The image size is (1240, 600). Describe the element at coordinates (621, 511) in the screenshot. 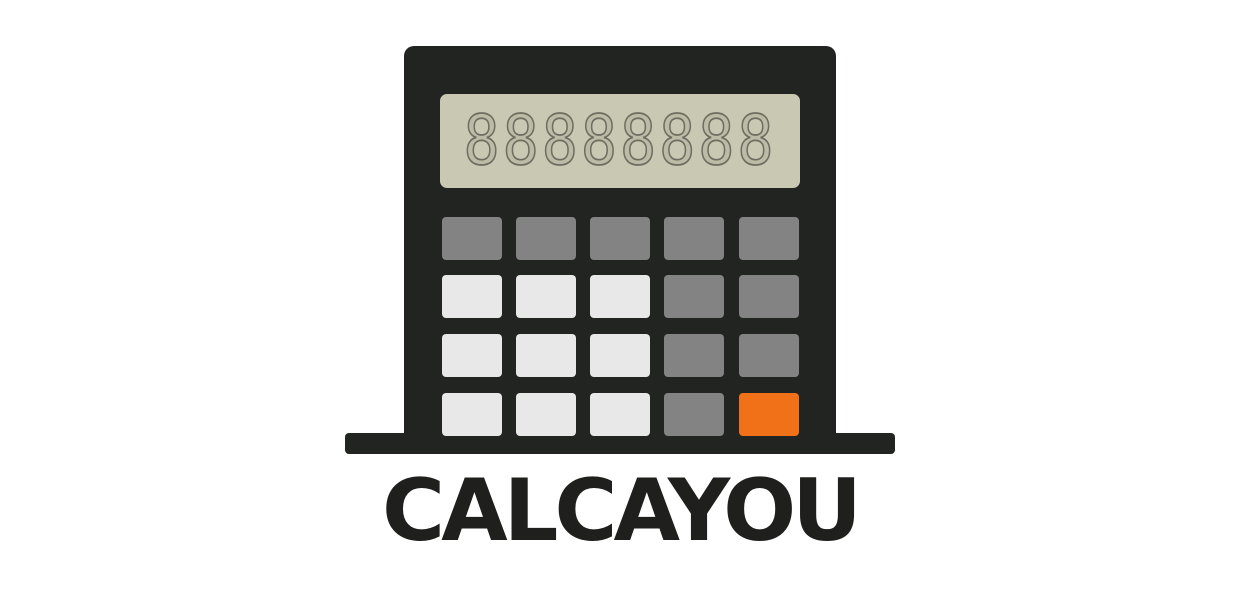

I see `brand-name: CALCAYOU` at that location.